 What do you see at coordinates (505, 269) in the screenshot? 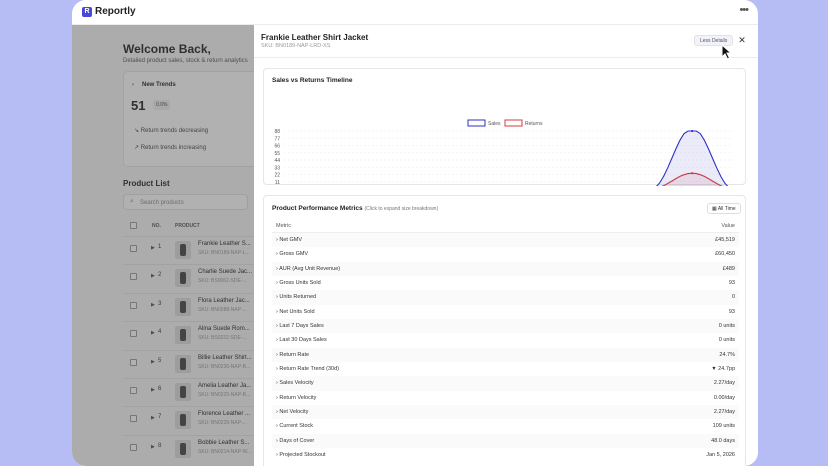
I see `metric-row: › AUR (Avg Unit Revenue) £489` at bounding box center [505, 269].